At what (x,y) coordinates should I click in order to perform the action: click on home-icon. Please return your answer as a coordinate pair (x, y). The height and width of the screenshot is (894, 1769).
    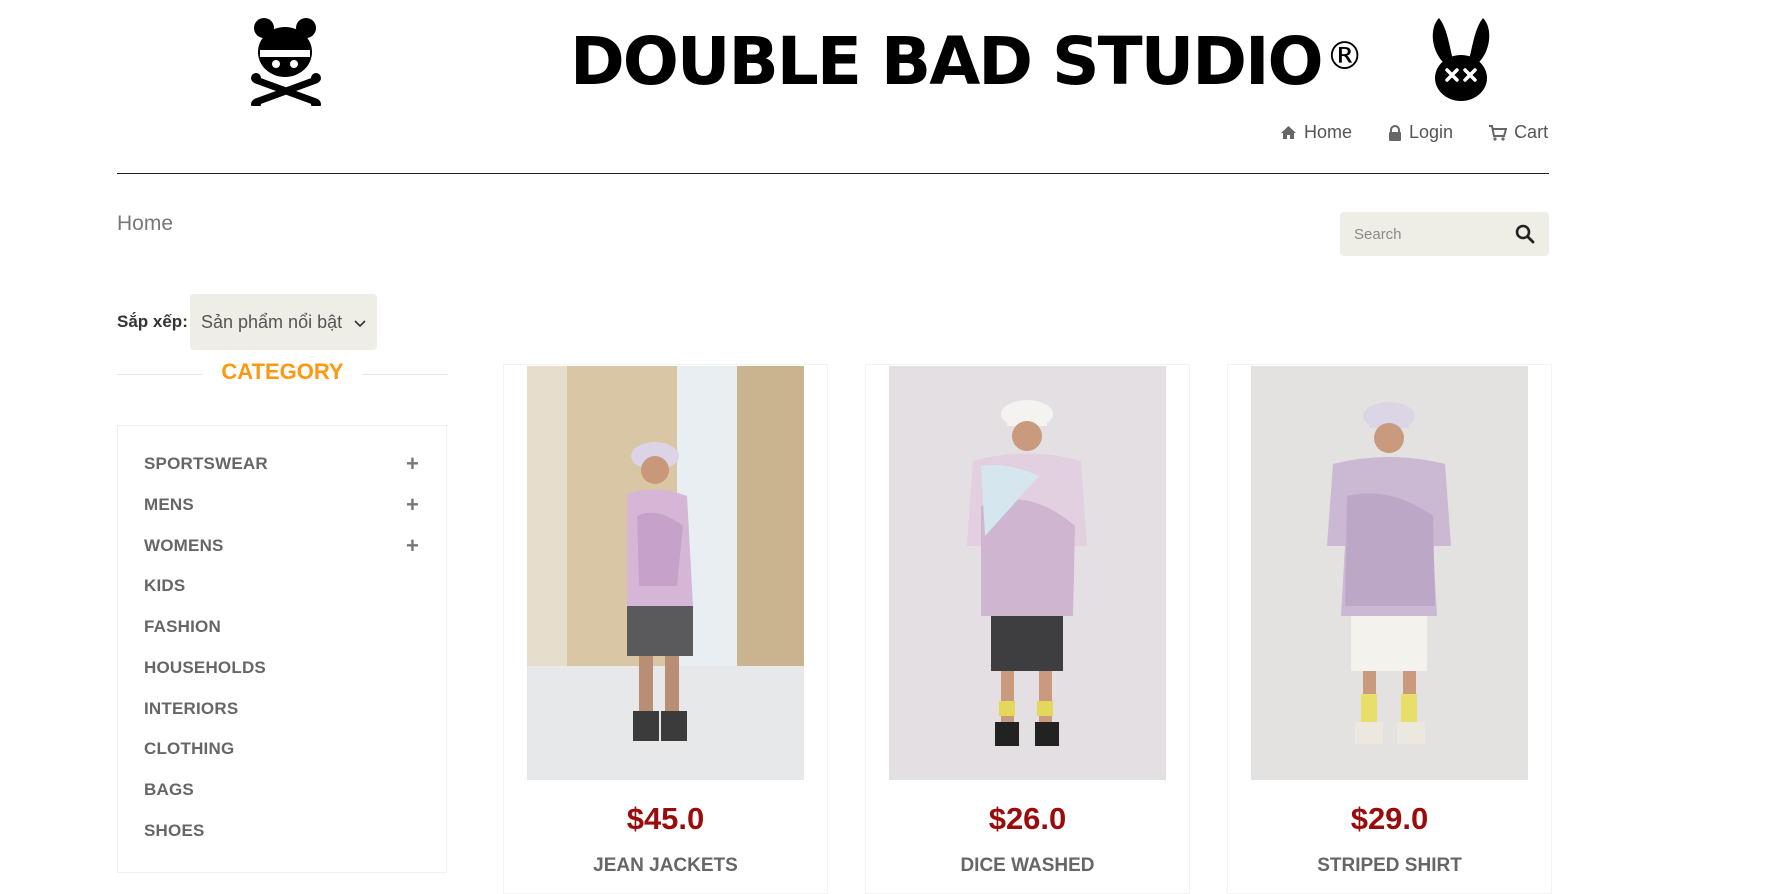
    Looking at the image, I should click on (1288, 132).